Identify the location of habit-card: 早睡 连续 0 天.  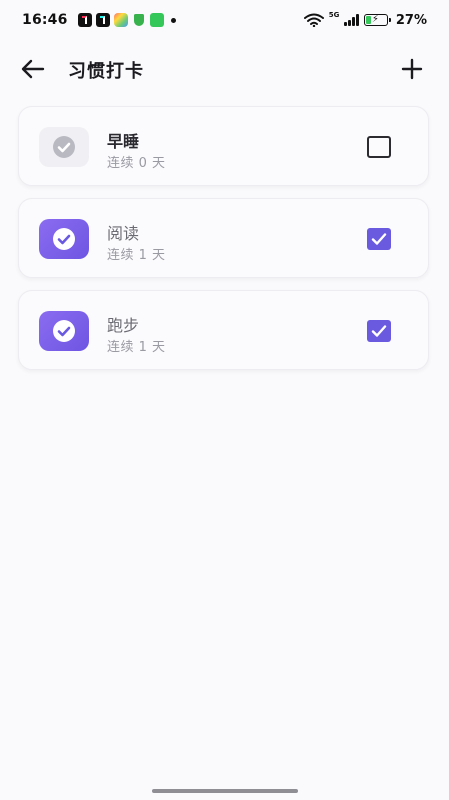
(223, 146).